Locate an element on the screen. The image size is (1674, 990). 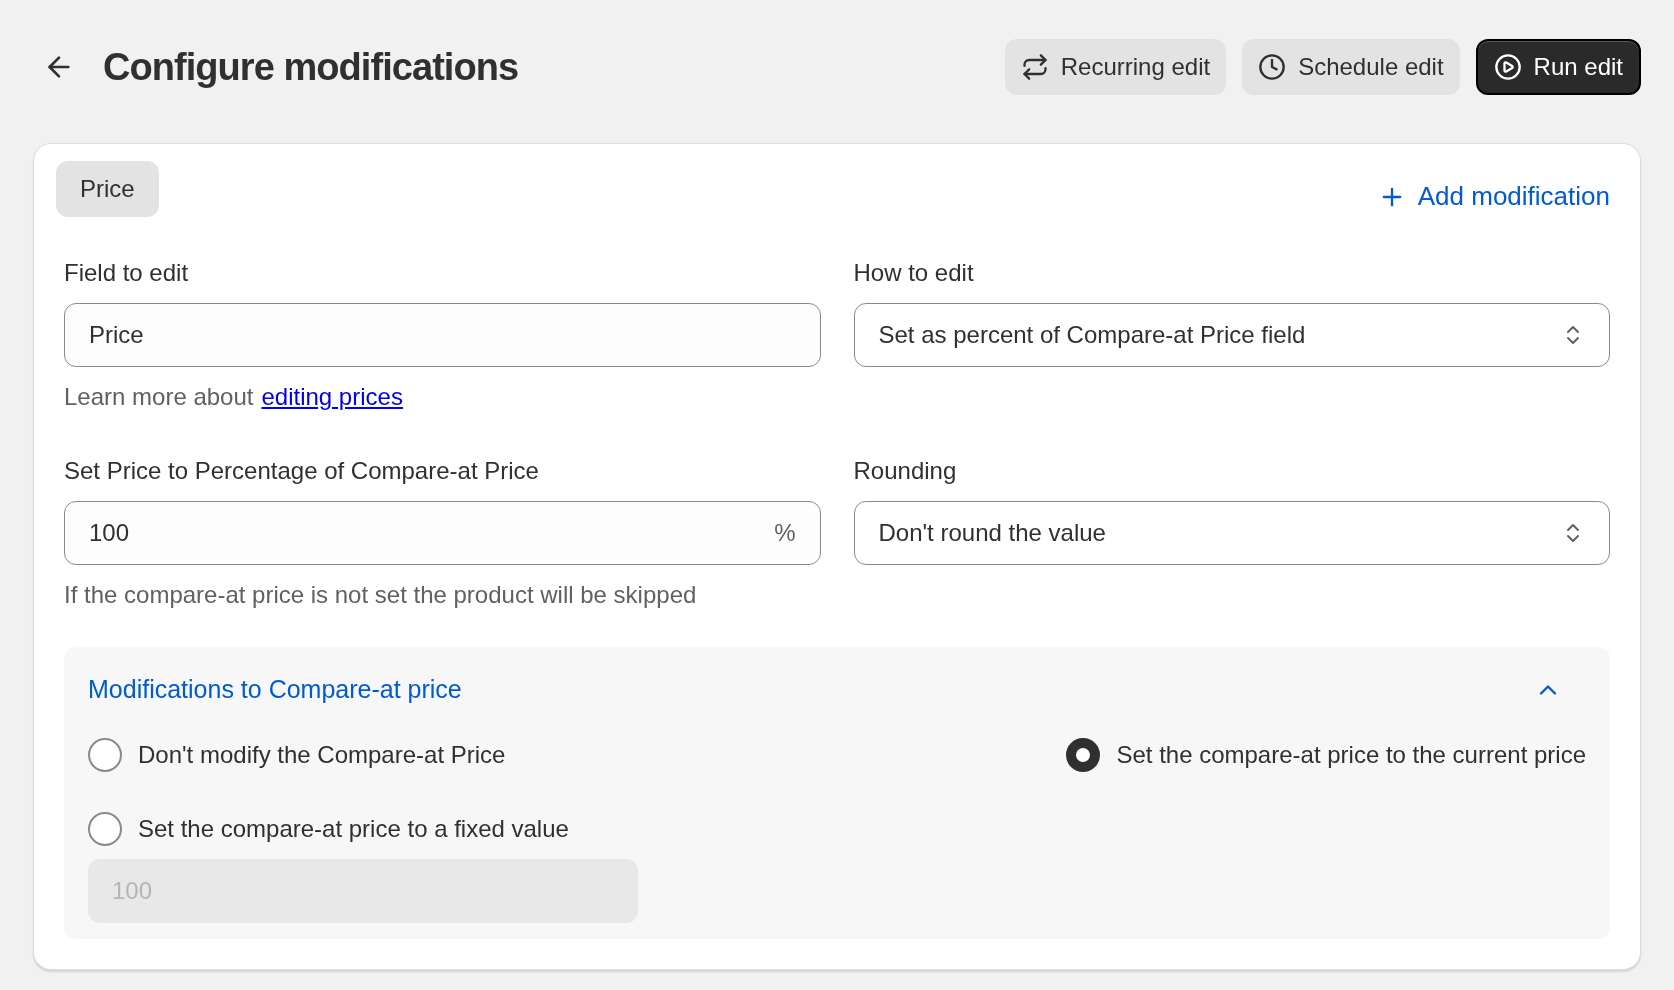
field-label: Rounding is located at coordinates (905, 471).